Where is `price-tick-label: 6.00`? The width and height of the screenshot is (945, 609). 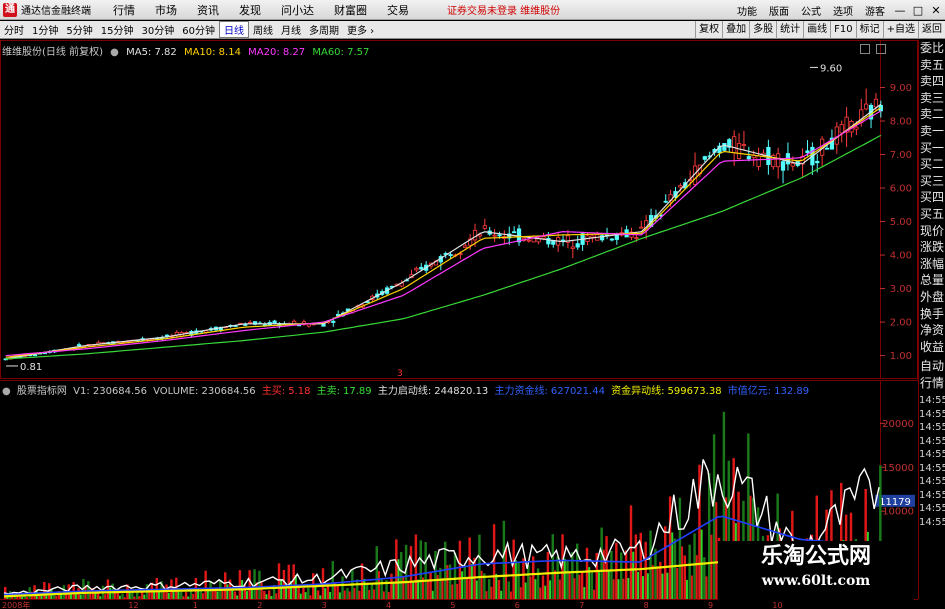 price-tick-label: 6.00 is located at coordinates (901, 189).